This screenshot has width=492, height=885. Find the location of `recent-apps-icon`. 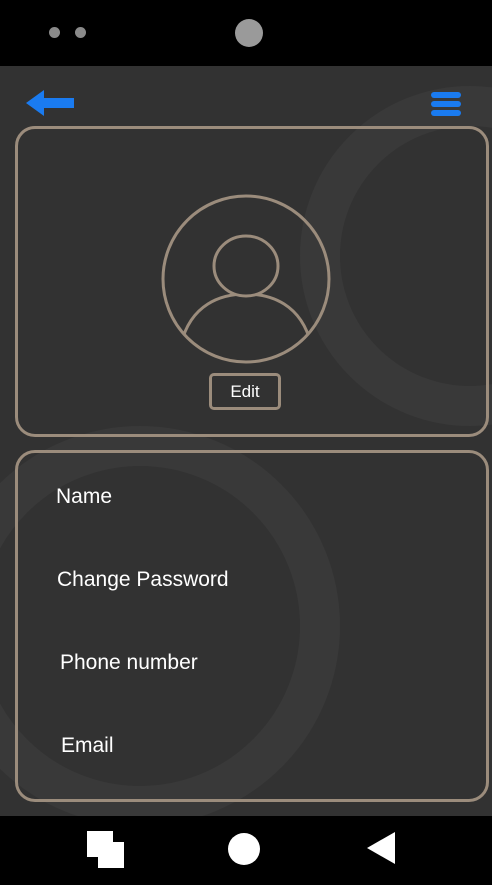

recent-apps-icon is located at coordinates (105, 849).